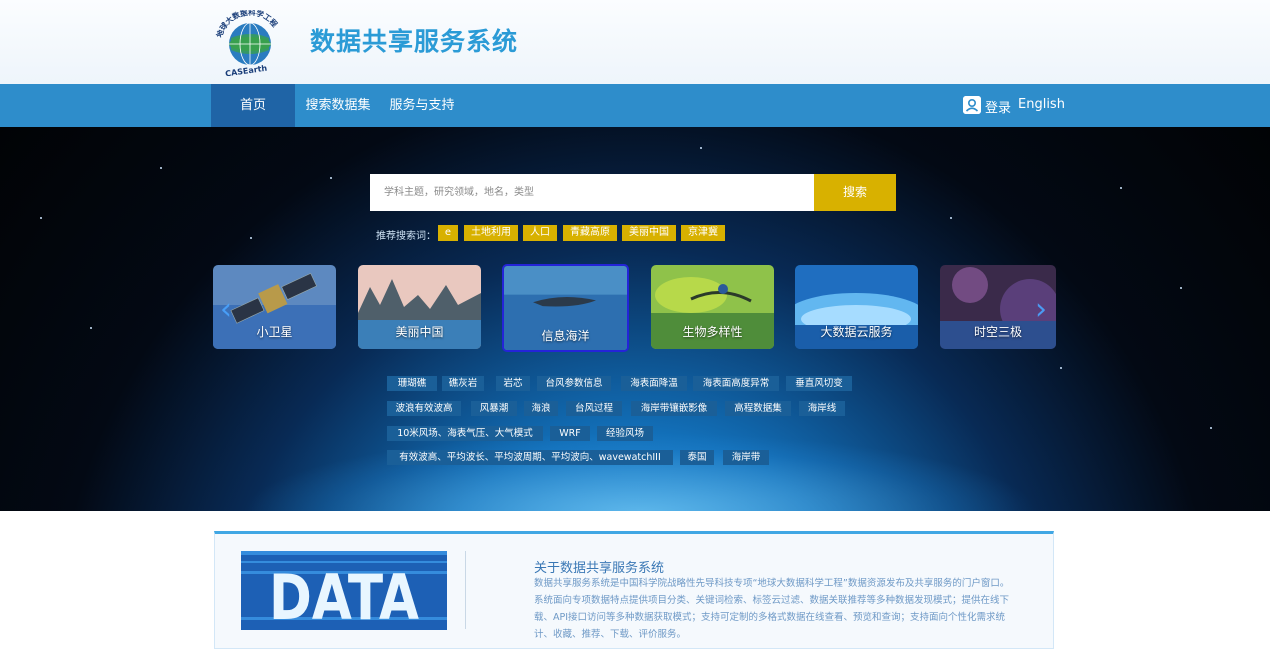 This screenshot has height=669, width=1270. I want to click on keyword-tag: WRF, so click(570, 433).